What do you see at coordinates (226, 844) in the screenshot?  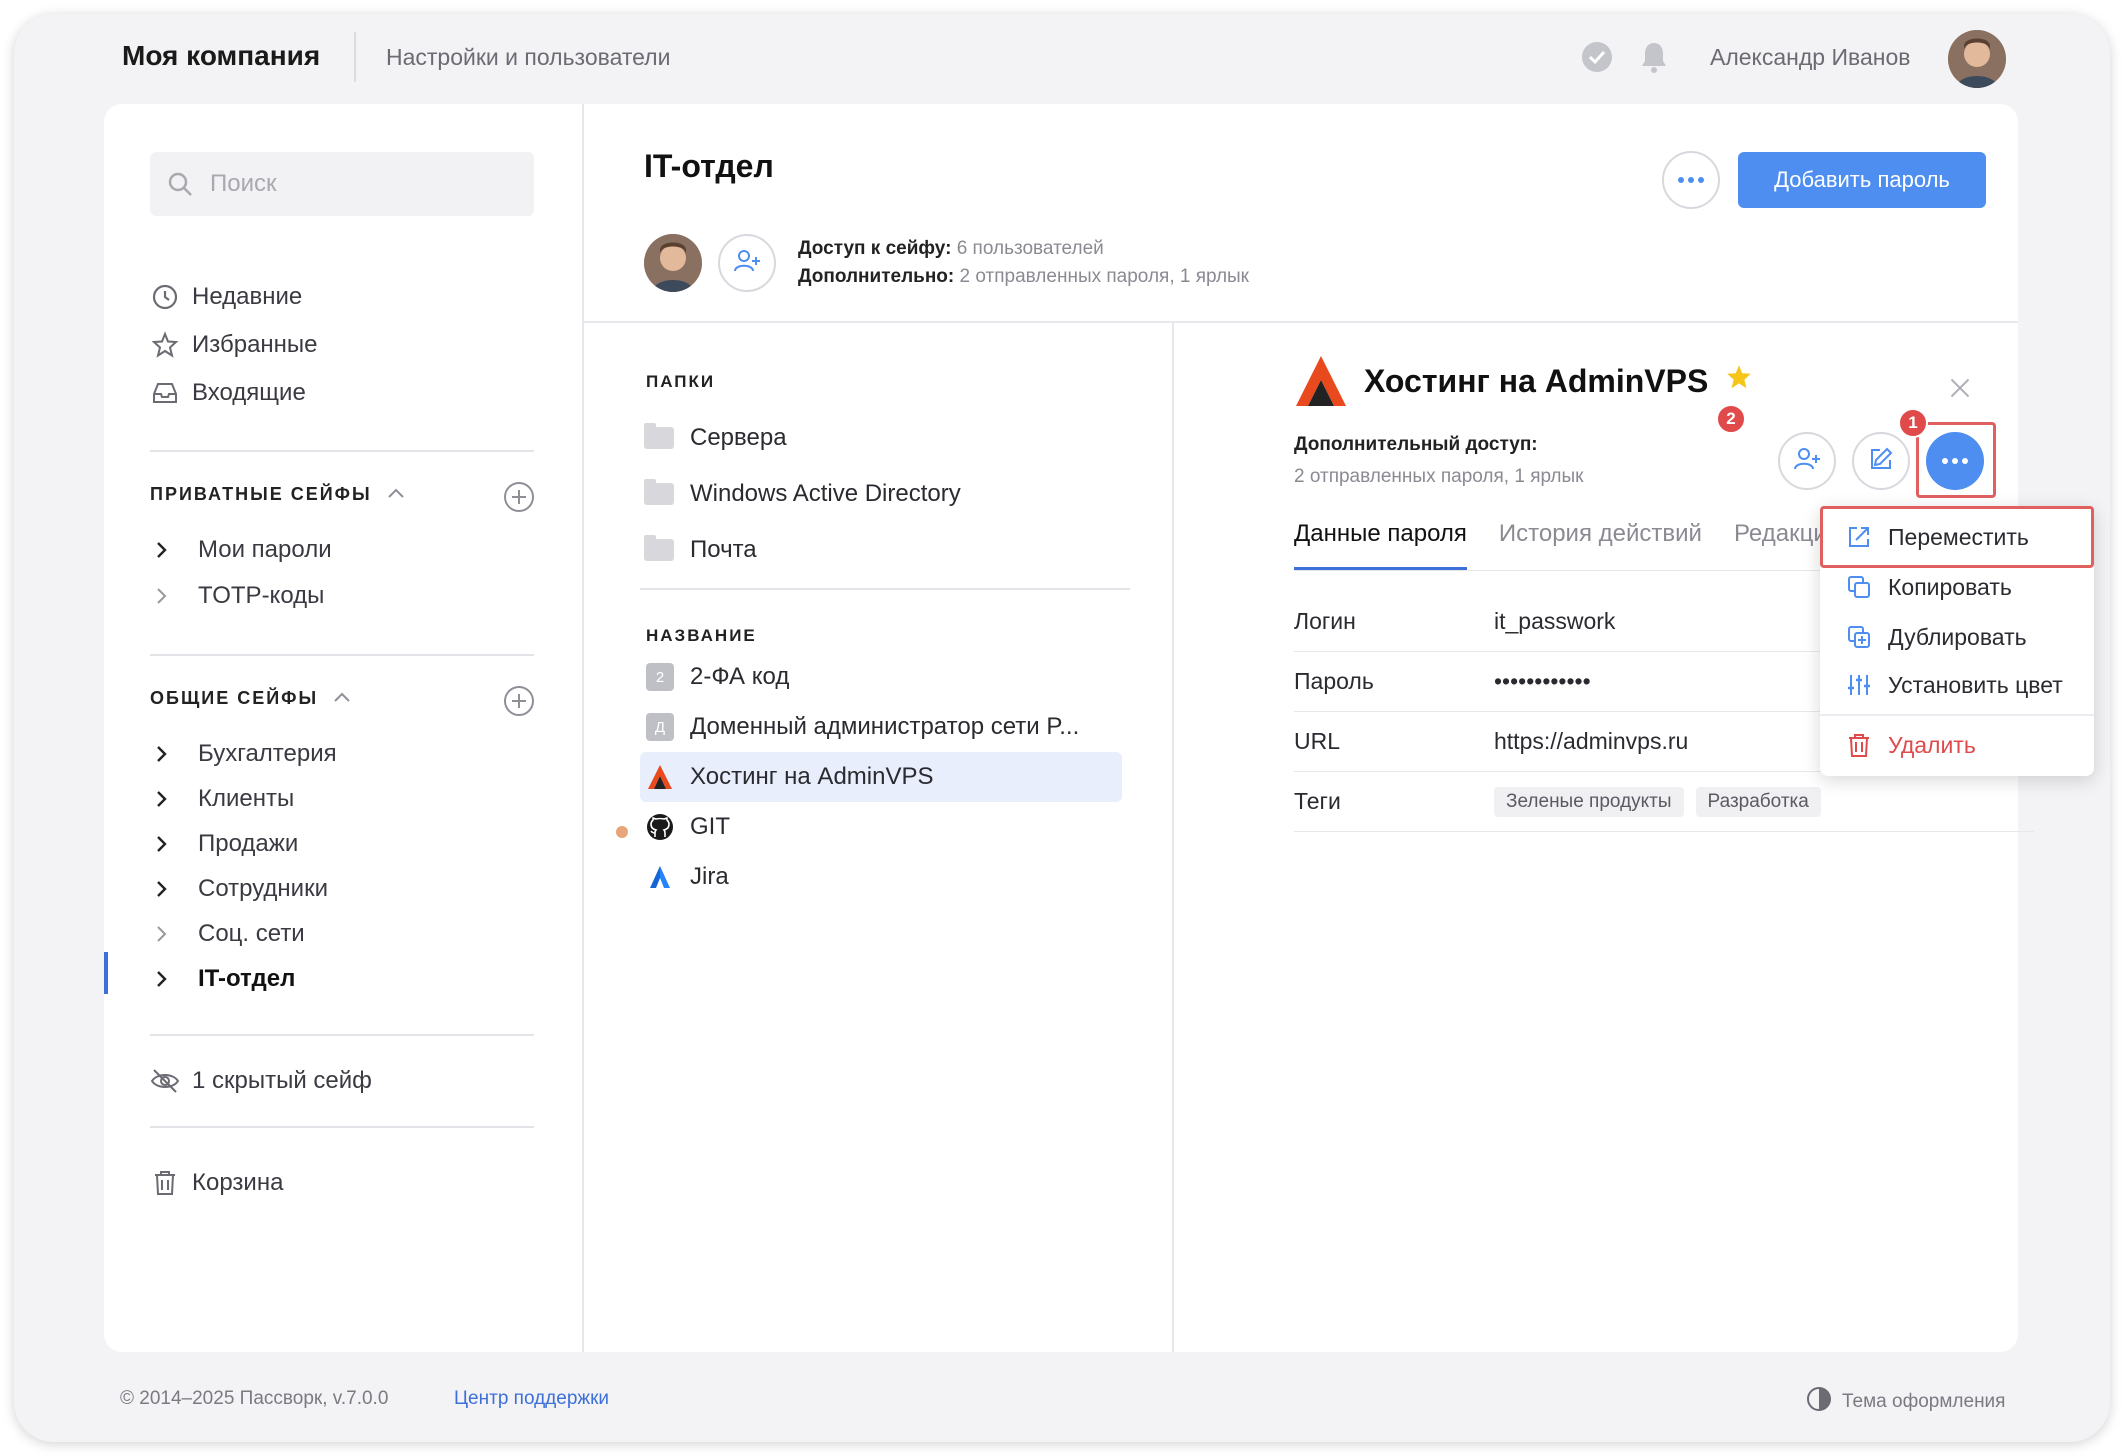 I see `vault-sales: Продажи` at bounding box center [226, 844].